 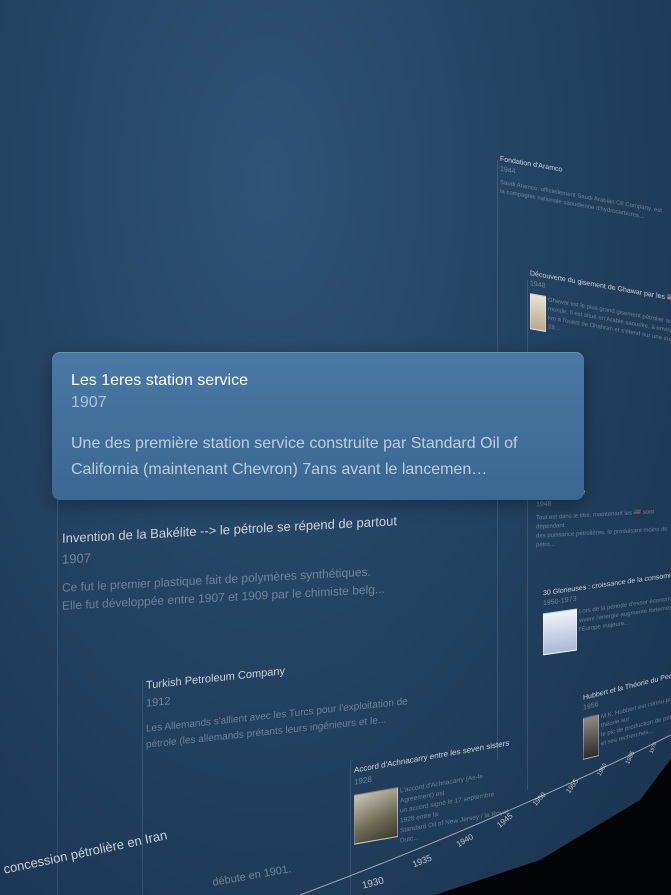 What do you see at coordinates (602, 770) in the screenshot?
I see `axis-label-1960: 1960` at bounding box center [602, 770].